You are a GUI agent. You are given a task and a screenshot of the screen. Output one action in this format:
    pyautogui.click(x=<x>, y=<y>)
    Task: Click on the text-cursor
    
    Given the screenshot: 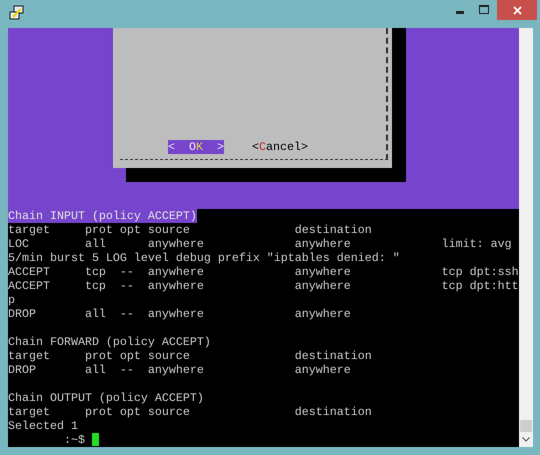 What is the action you would take?
    pyautogui.click(x=95, y=439)
    